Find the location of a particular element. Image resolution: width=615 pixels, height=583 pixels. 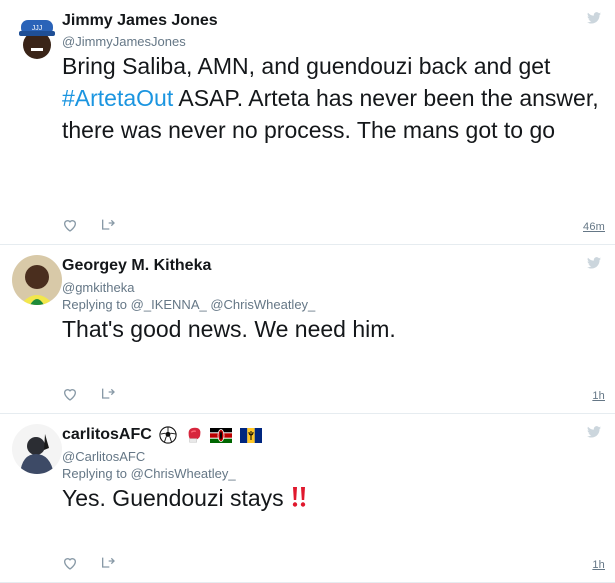

tweet-text: Yes. Guendouzi stays is located at coordinates (332, 498).